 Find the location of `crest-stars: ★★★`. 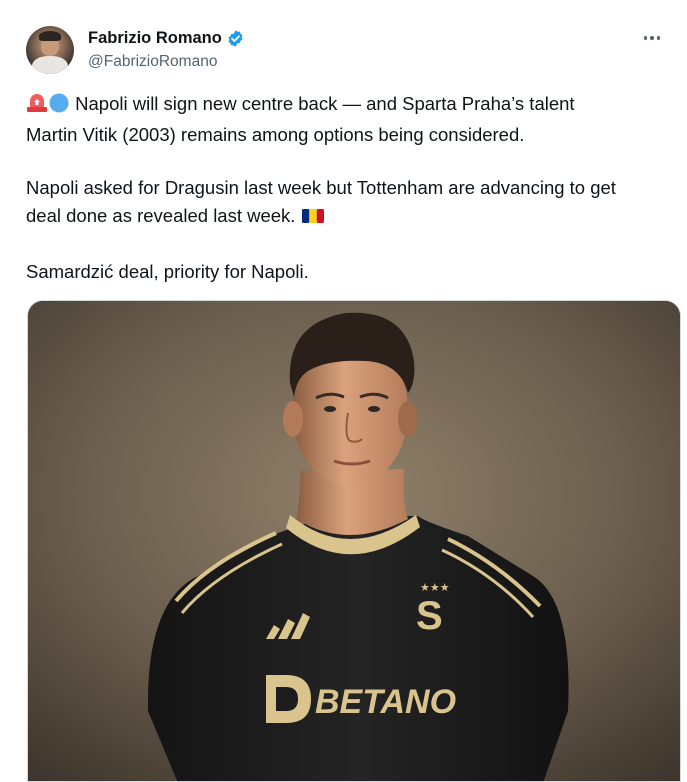

crest-stars: ★★★ is located at coordinates (435, 587).